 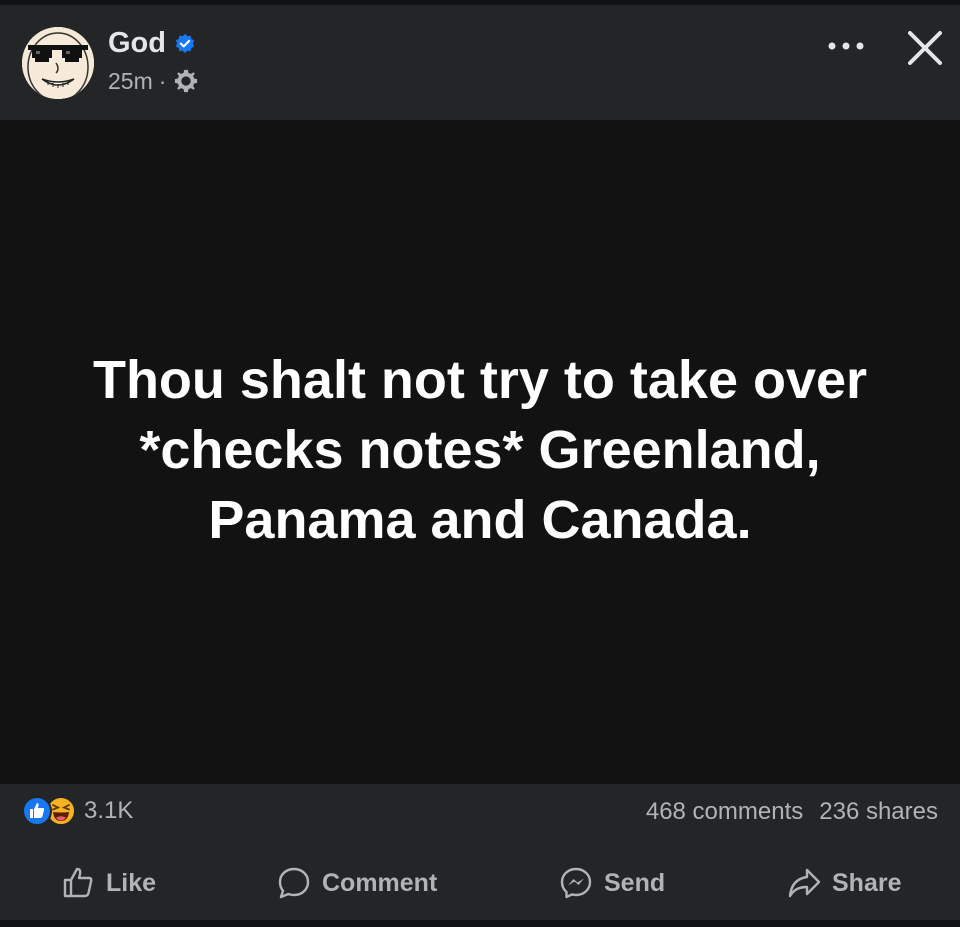 I want to click on author-row: God, so click(x=152, y=43).